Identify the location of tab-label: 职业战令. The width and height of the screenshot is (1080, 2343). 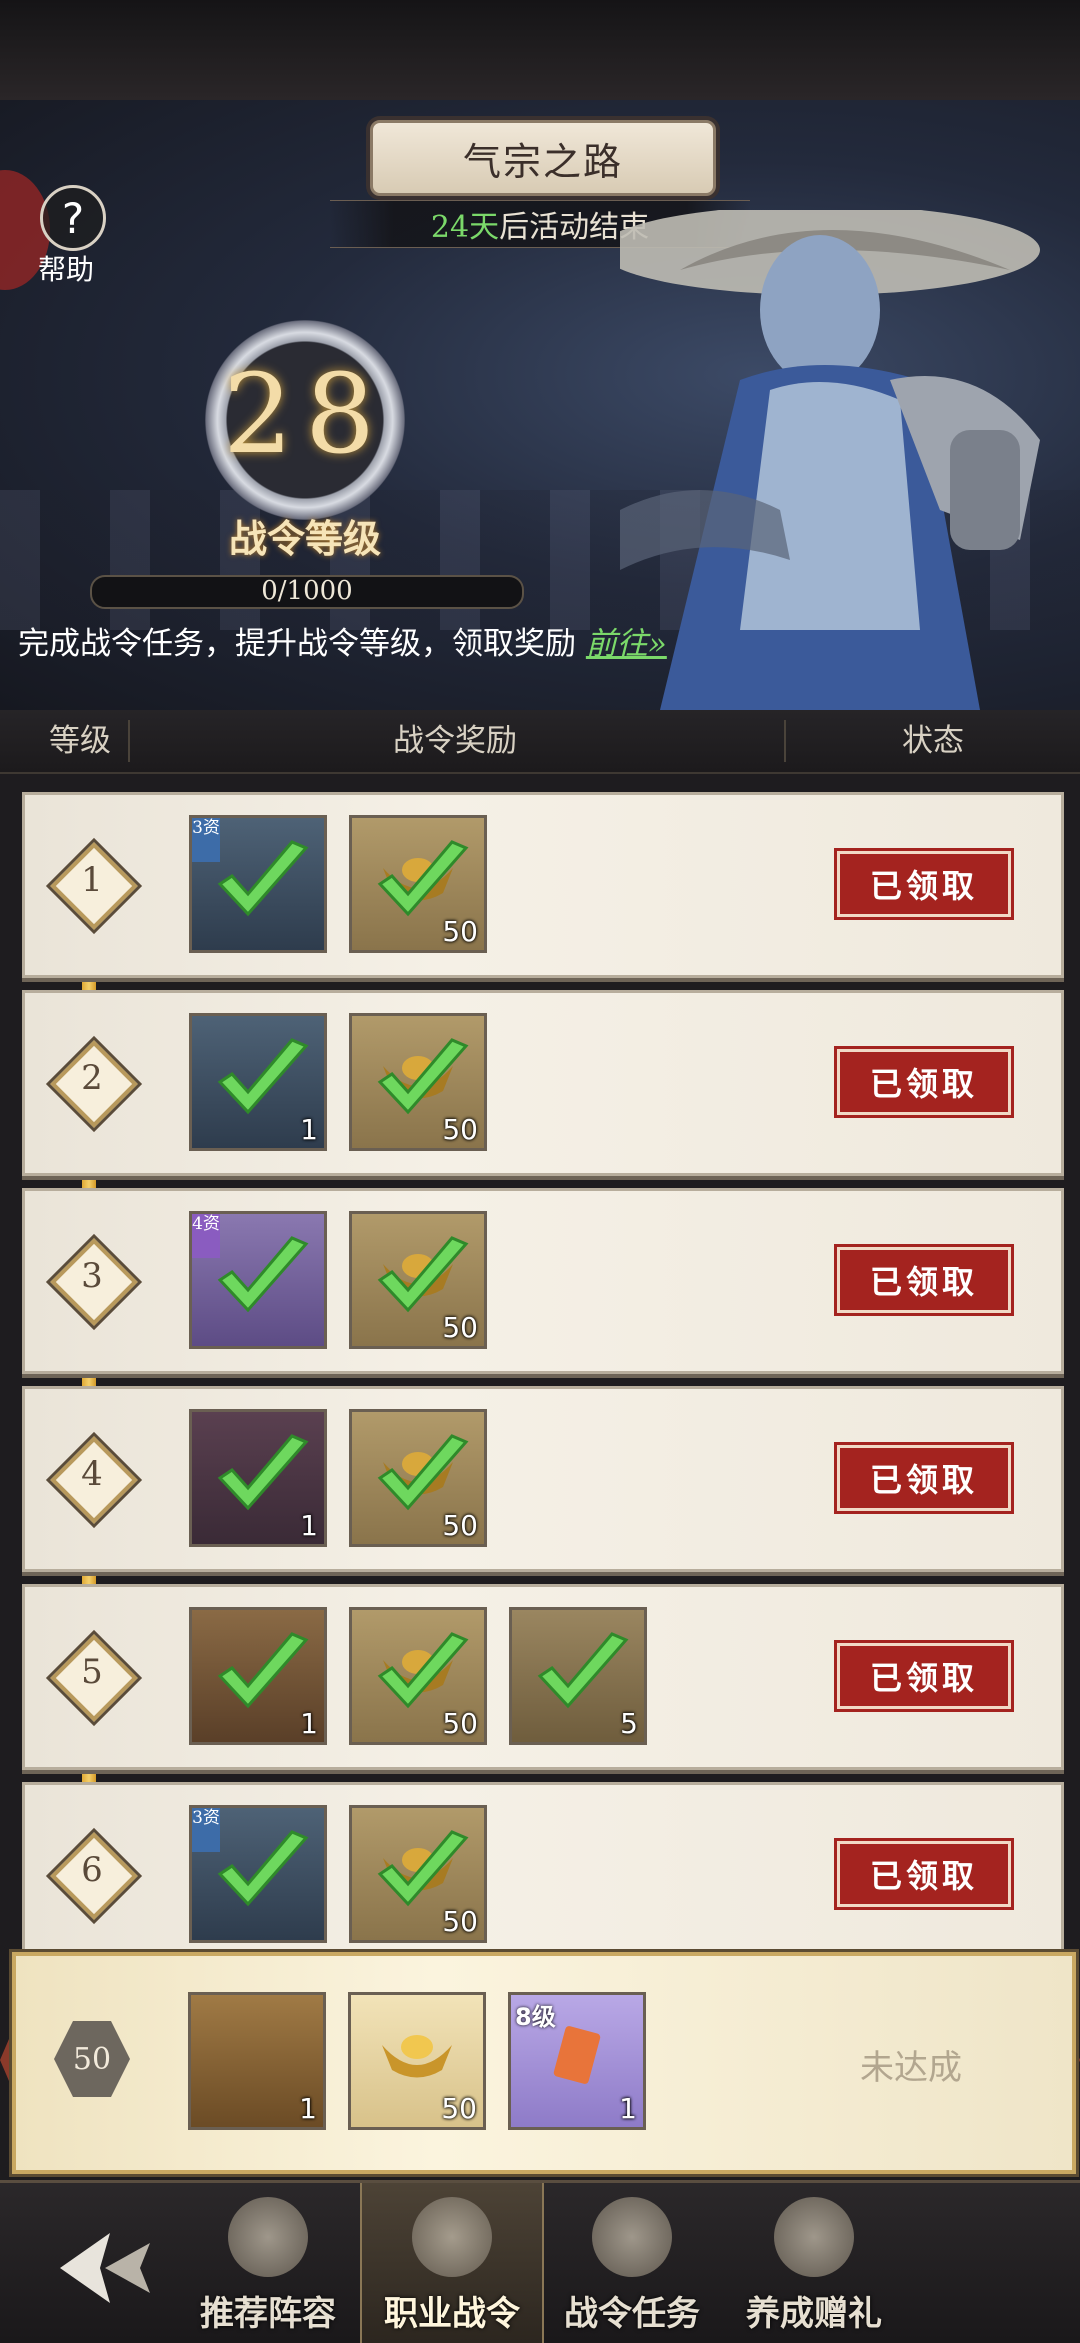
(452, 2314).